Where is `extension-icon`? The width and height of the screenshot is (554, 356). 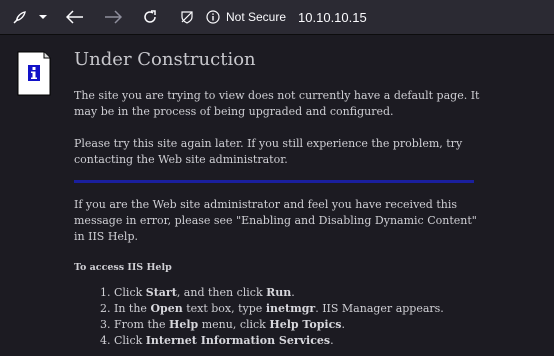
extension-icon is located at coordinates (20, 17).